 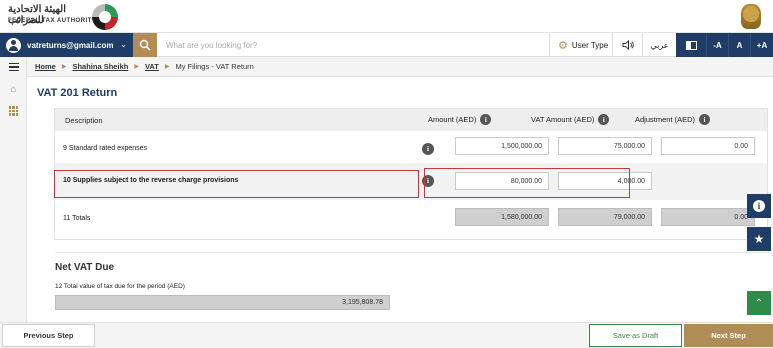 I want to click on total-amount-field, so click(x=502, y=217).